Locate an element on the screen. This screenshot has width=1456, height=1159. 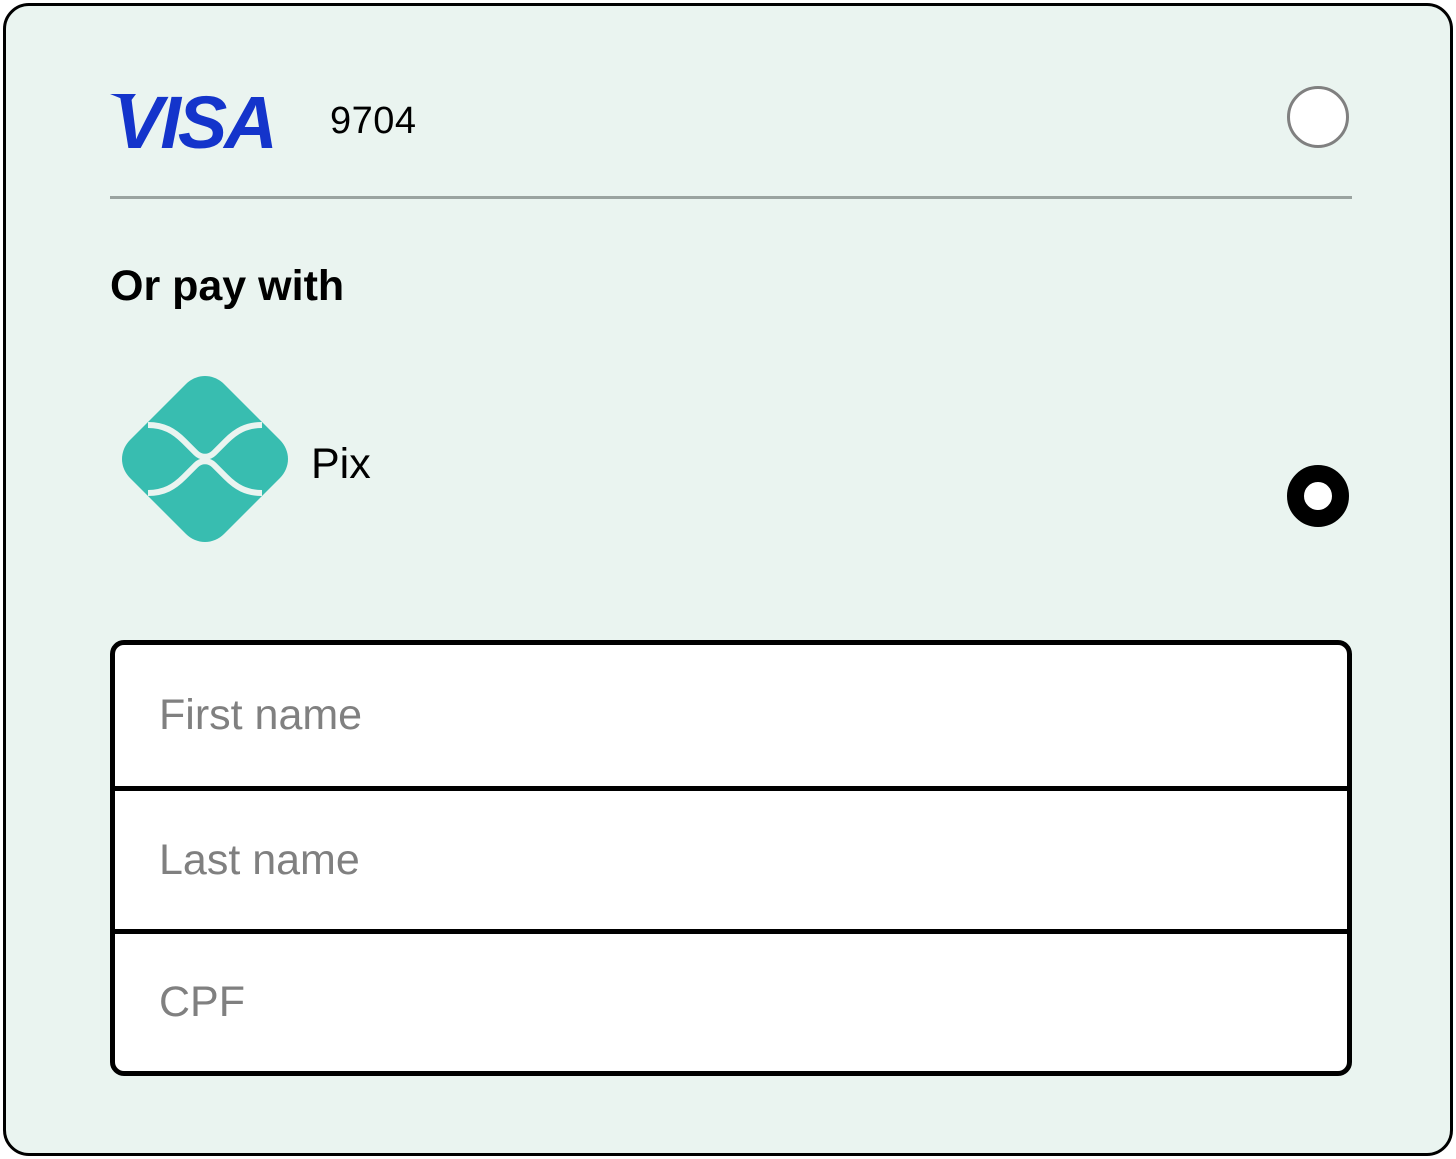
last-name-field-wrapper is located at coordinates (731, 860).